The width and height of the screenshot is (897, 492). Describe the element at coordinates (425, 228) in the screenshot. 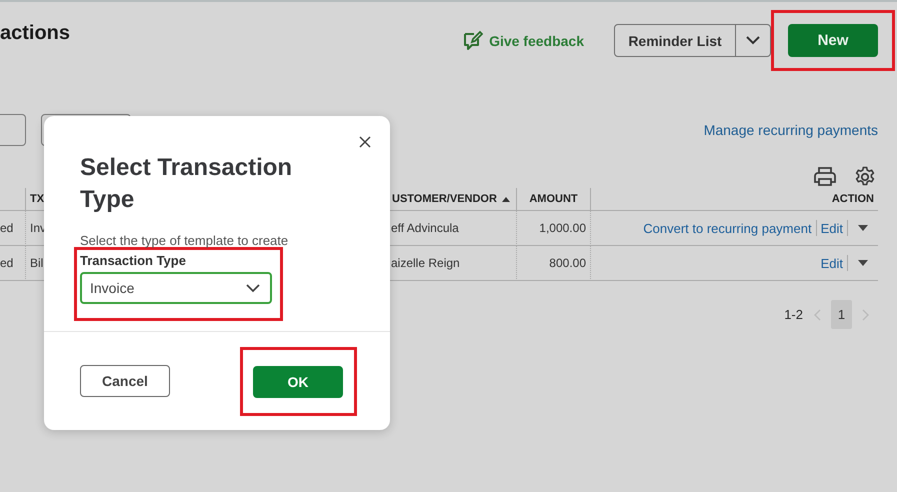

I see `table-cell: eff Advincula` at that location.